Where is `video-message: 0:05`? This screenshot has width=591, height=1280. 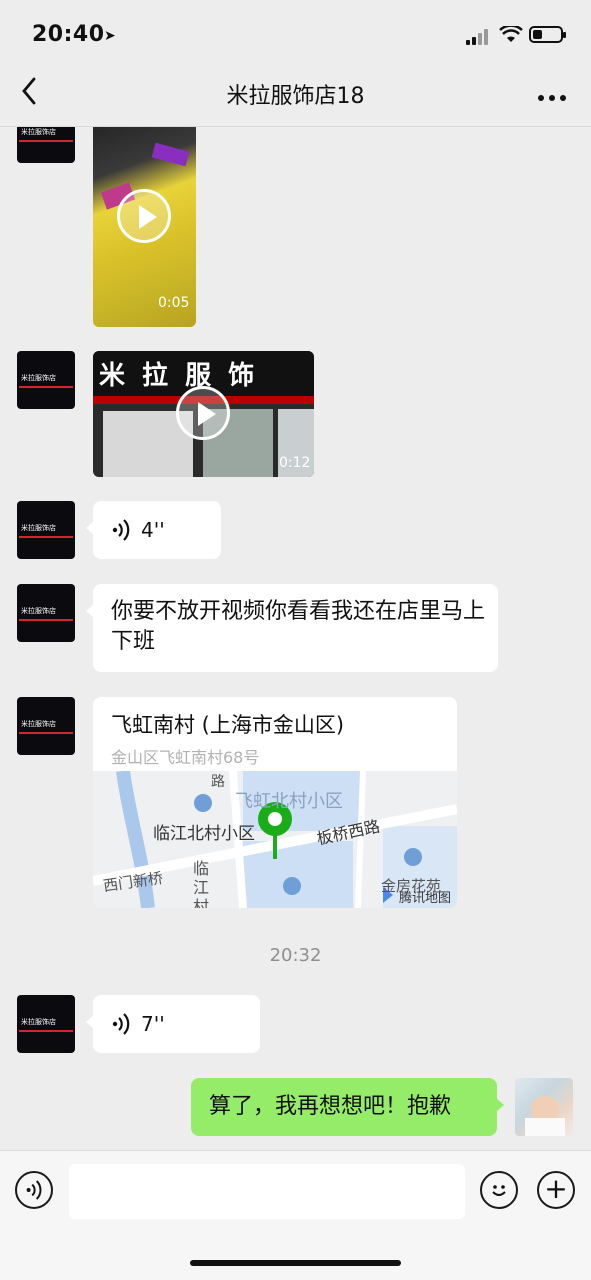
video-message: 0:05 is located at coordinates (144, 227).